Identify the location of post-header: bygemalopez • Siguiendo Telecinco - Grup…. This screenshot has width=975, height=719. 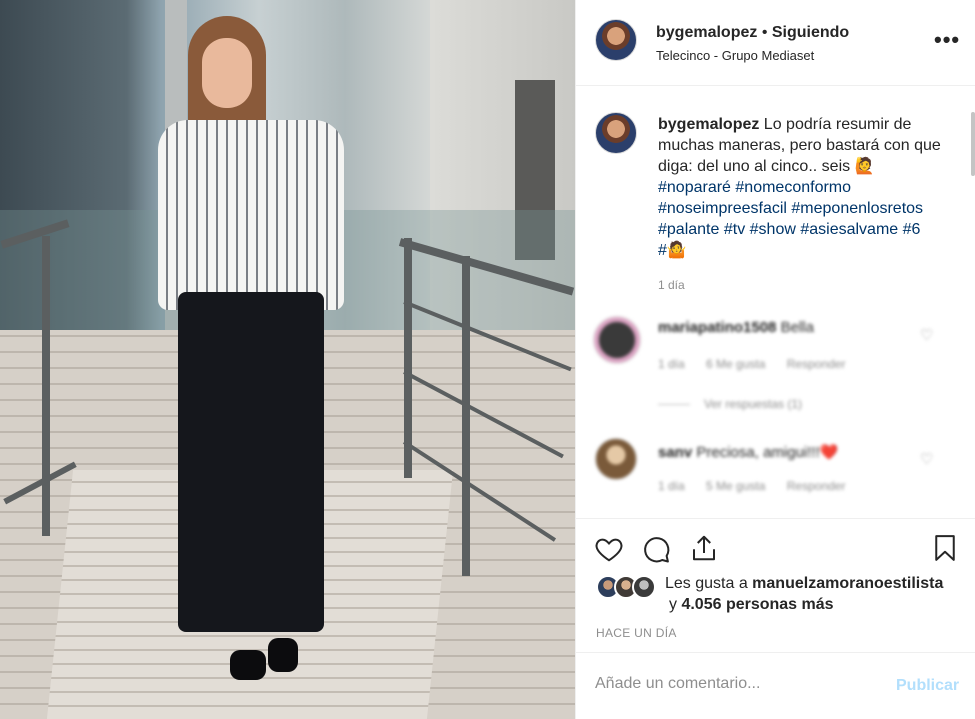
(775, 43).